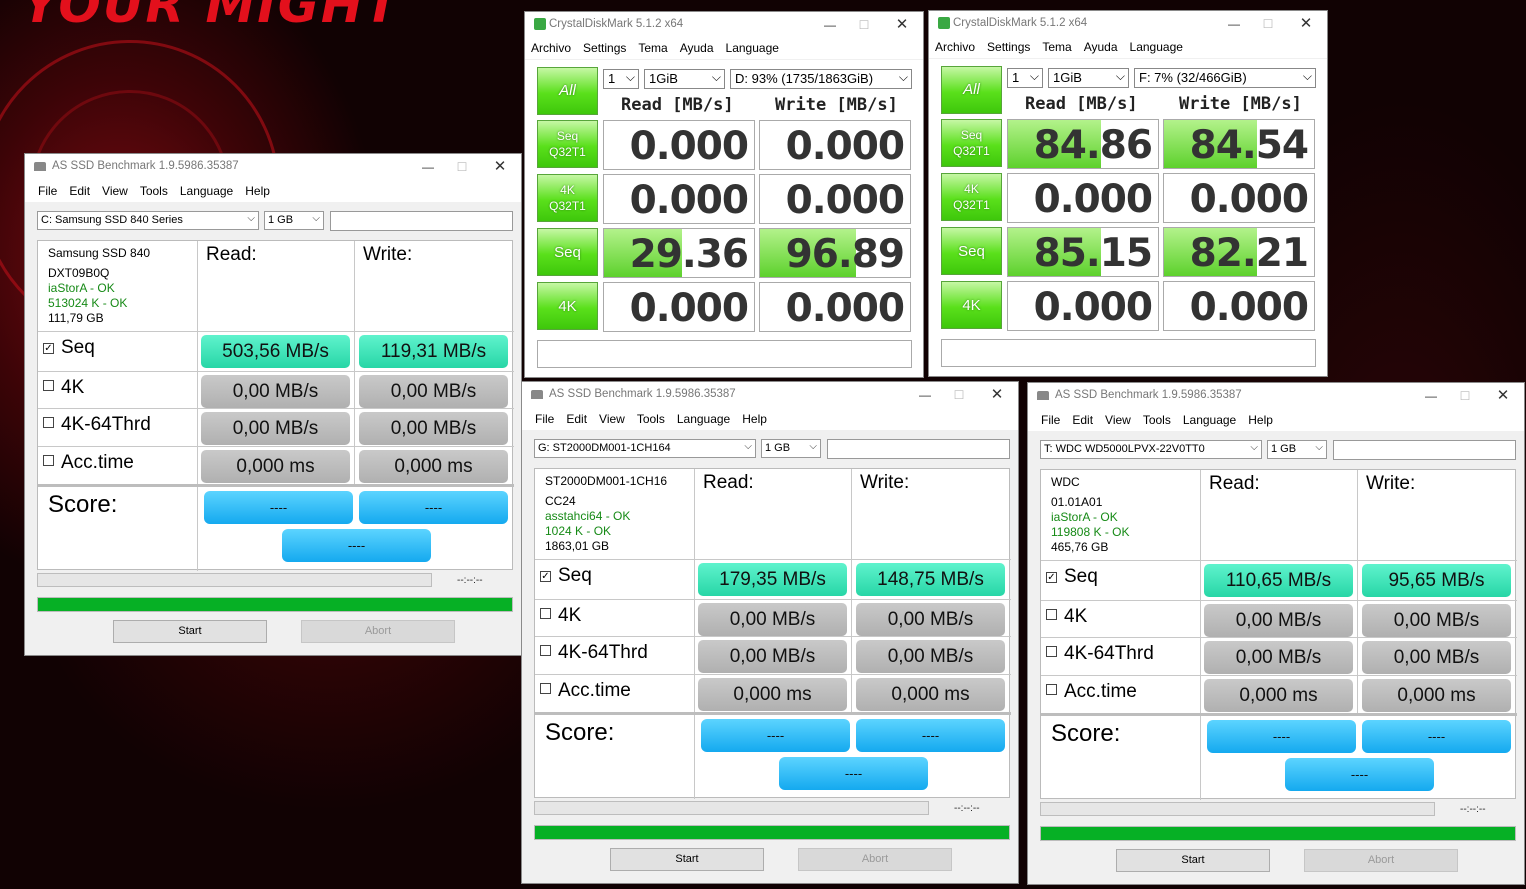 Image resolution: width=1526 pixels, height=889 pixels. I want to click on drive-select: C: Samsung SSD 840 Series ⌵, so click(148, 220).